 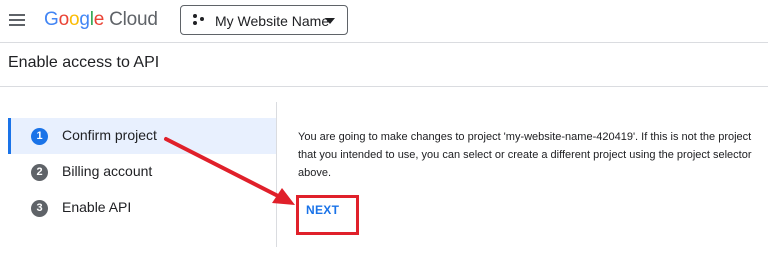 I want to click on title-divider, so click(x=384, y=86).